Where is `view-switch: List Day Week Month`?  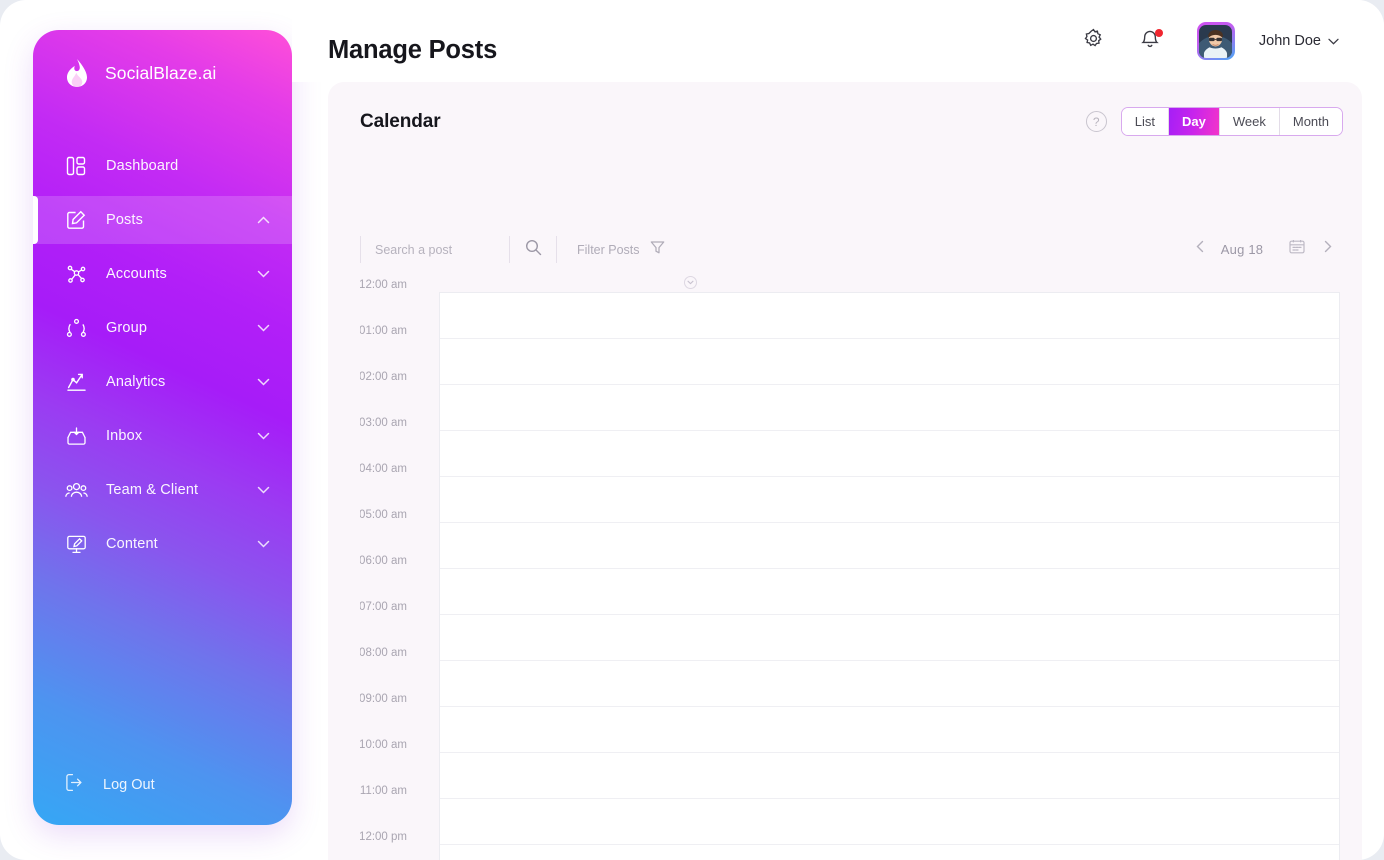
view-switch: List Day Week Month is located at coordinates (1231, 121).